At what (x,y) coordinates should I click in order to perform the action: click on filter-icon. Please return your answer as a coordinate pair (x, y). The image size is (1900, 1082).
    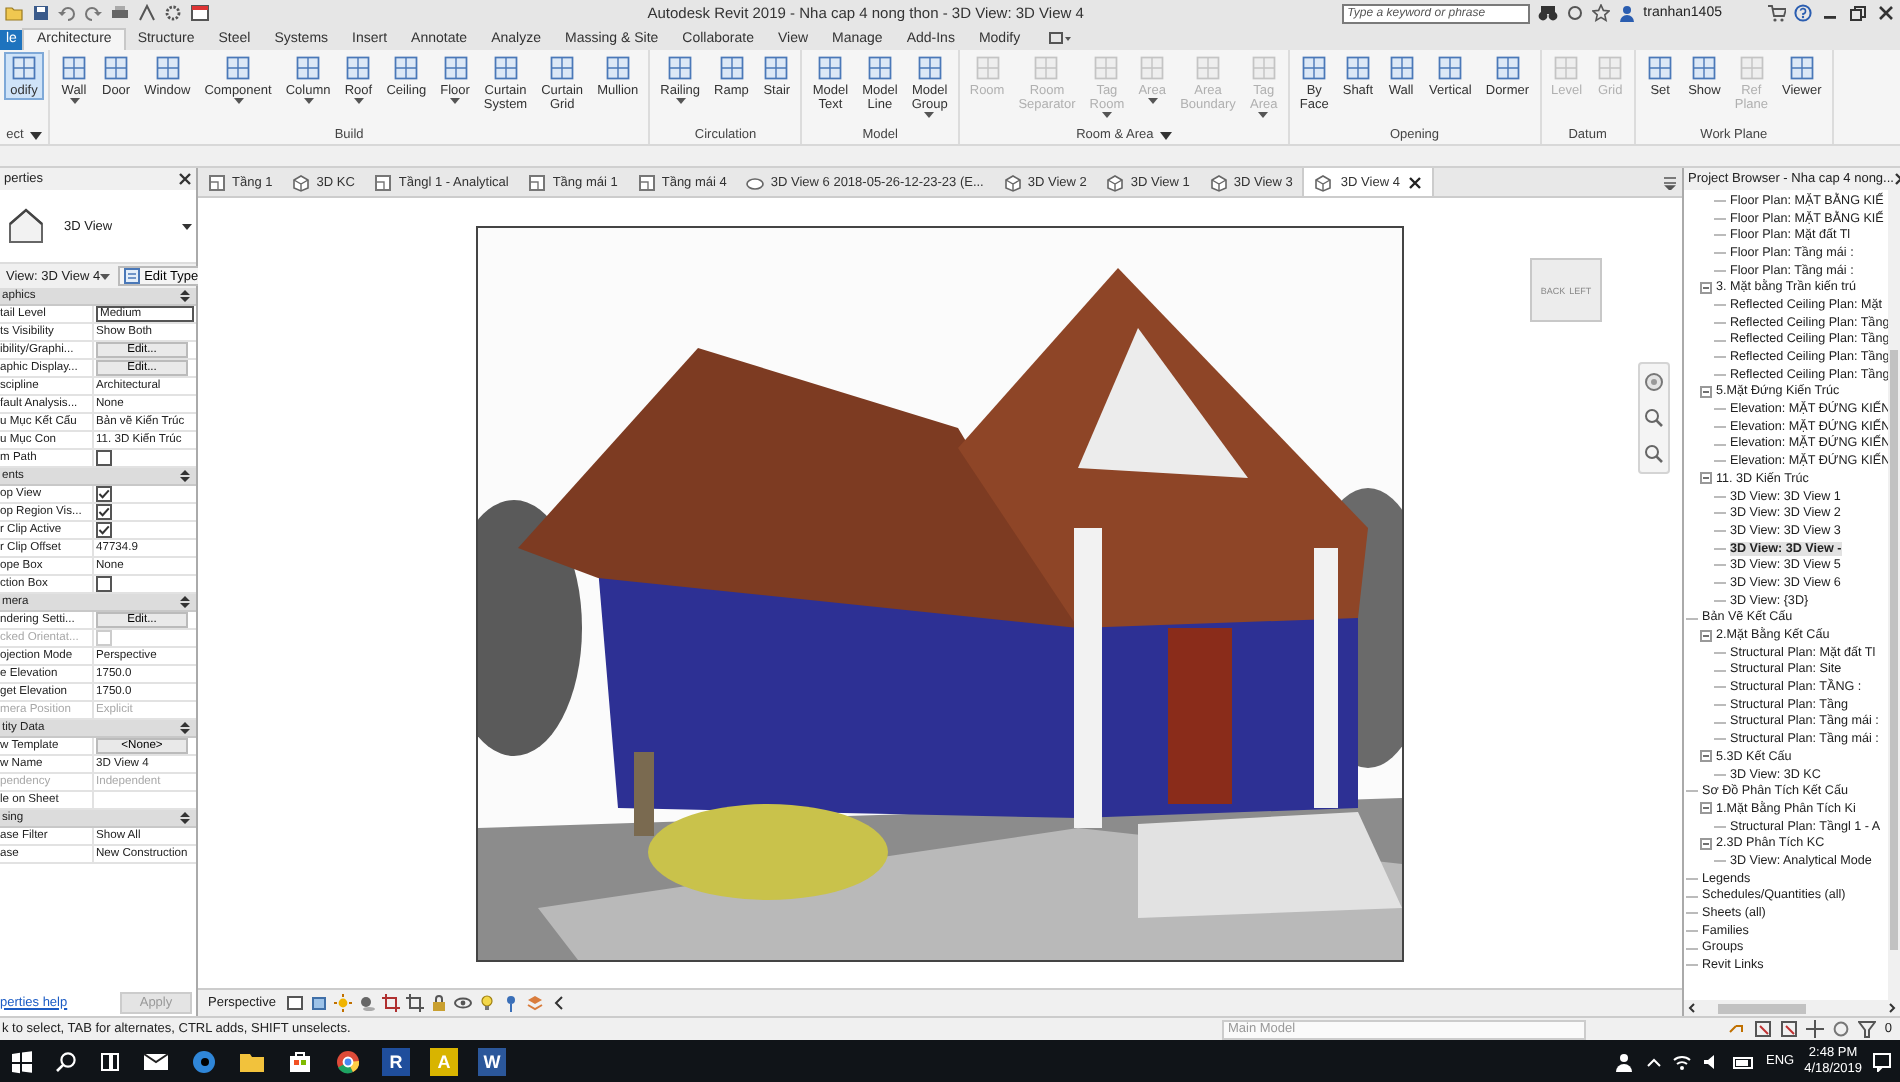
    Looking at the image, I should click on (1867, 1029).